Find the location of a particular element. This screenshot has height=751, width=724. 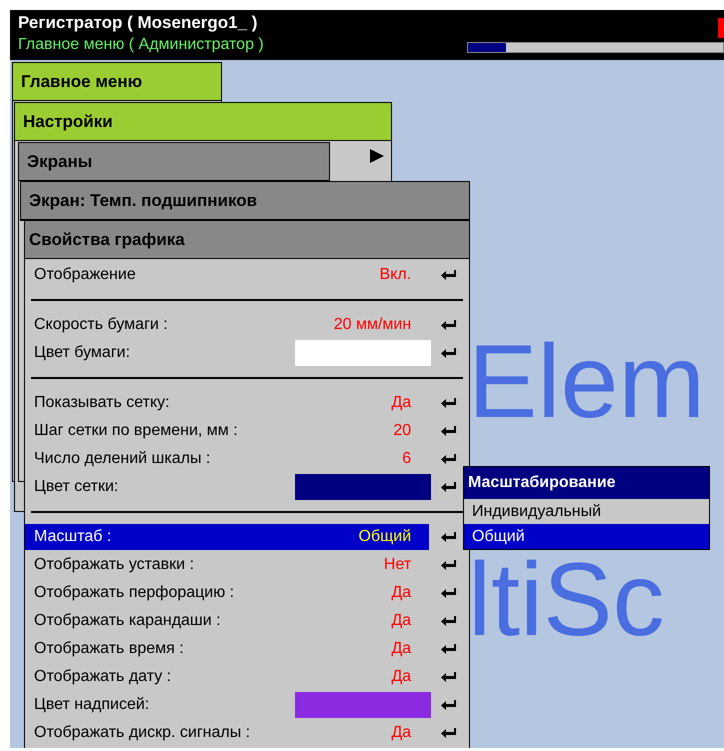

setting-label: Отображать дату : is located at coordinates (102, 677).